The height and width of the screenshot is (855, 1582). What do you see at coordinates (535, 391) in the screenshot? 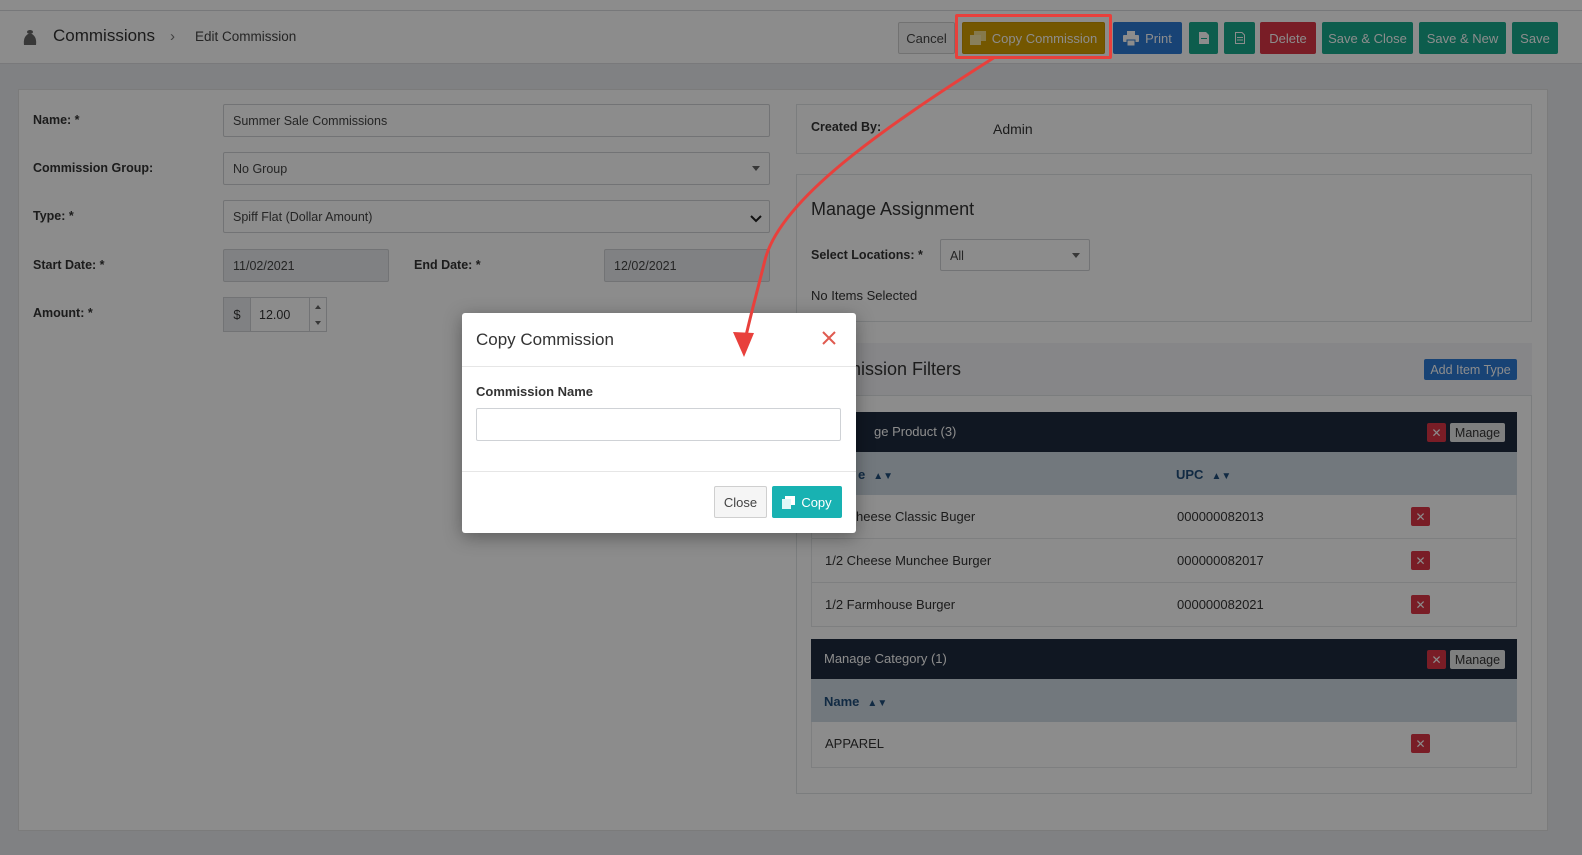
I see `commission-name-label: Commission Name` at bounding box center [535, 391].